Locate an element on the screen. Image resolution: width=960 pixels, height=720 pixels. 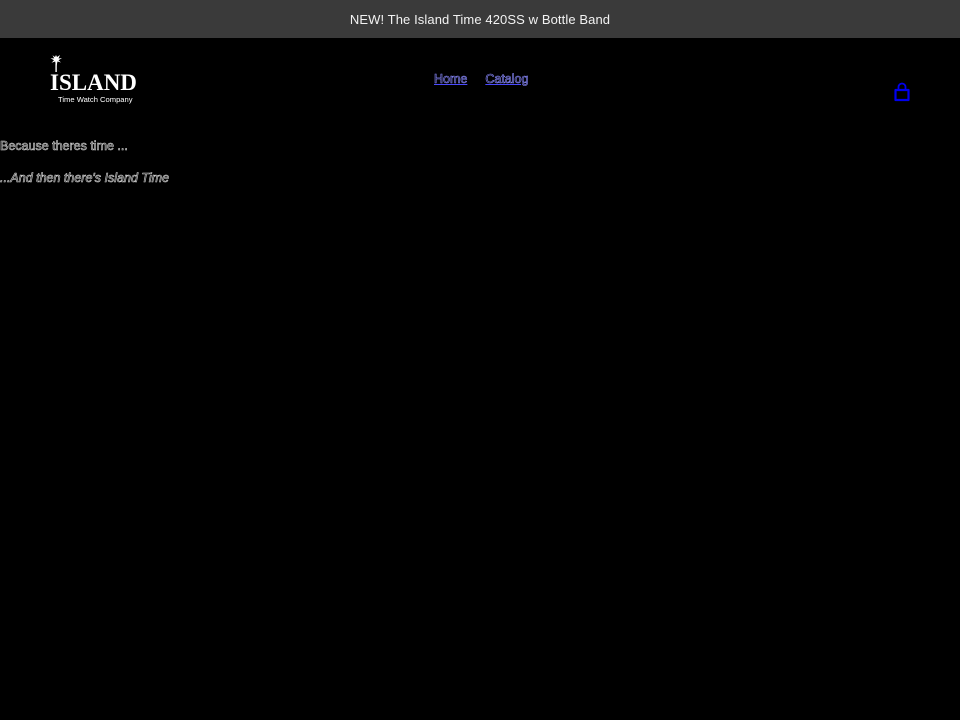
tagline-line-2: ...And then there's Island Time is located at coordinates (85, 178).